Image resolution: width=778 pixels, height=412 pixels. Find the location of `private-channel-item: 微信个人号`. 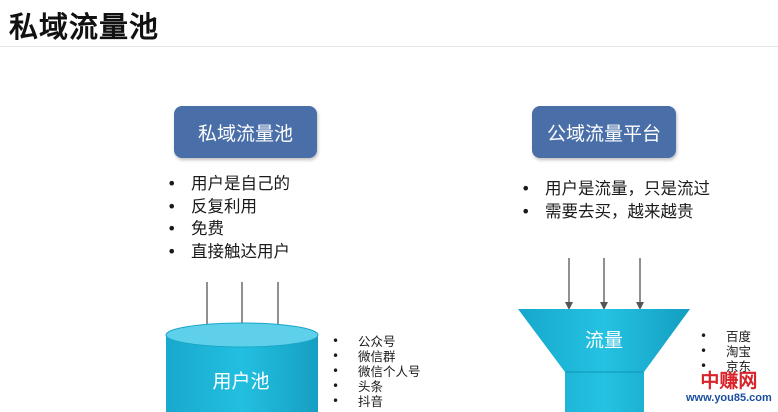

private-channel-item: 微信个人号 is located at coordinates (376, 371).